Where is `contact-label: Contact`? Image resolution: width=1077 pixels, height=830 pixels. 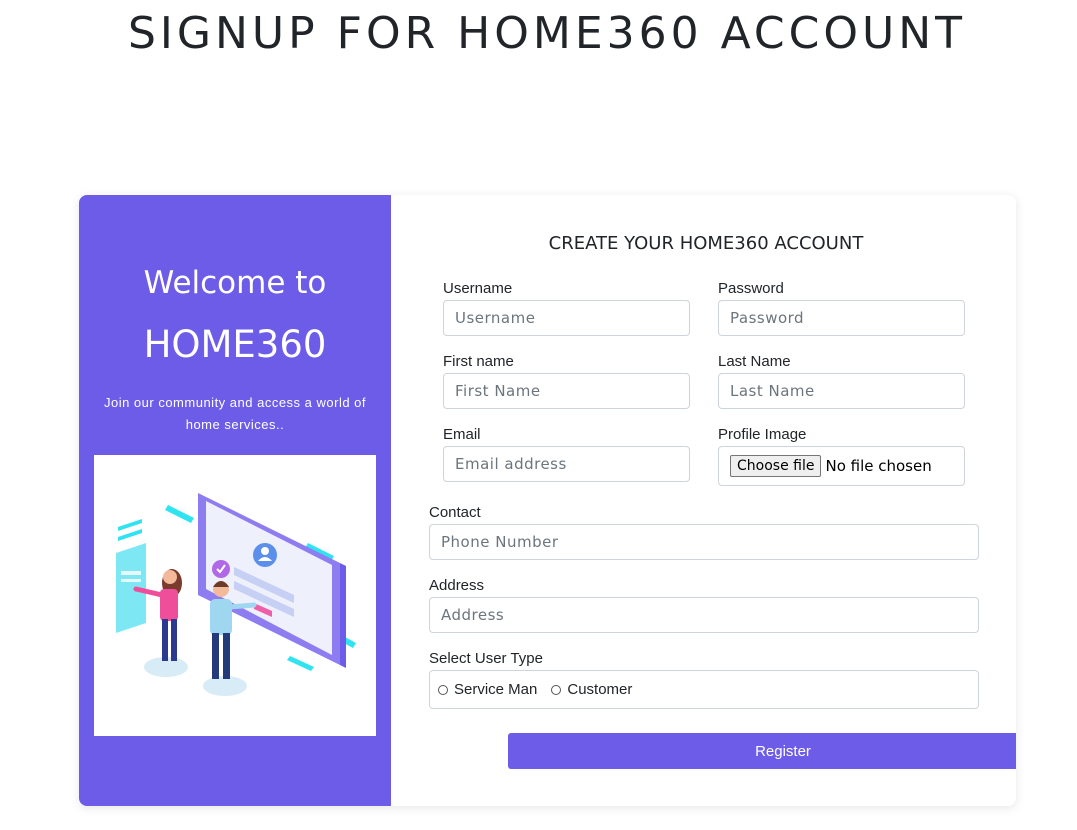
contact-label: Contact is located at coordinates (455, 512).